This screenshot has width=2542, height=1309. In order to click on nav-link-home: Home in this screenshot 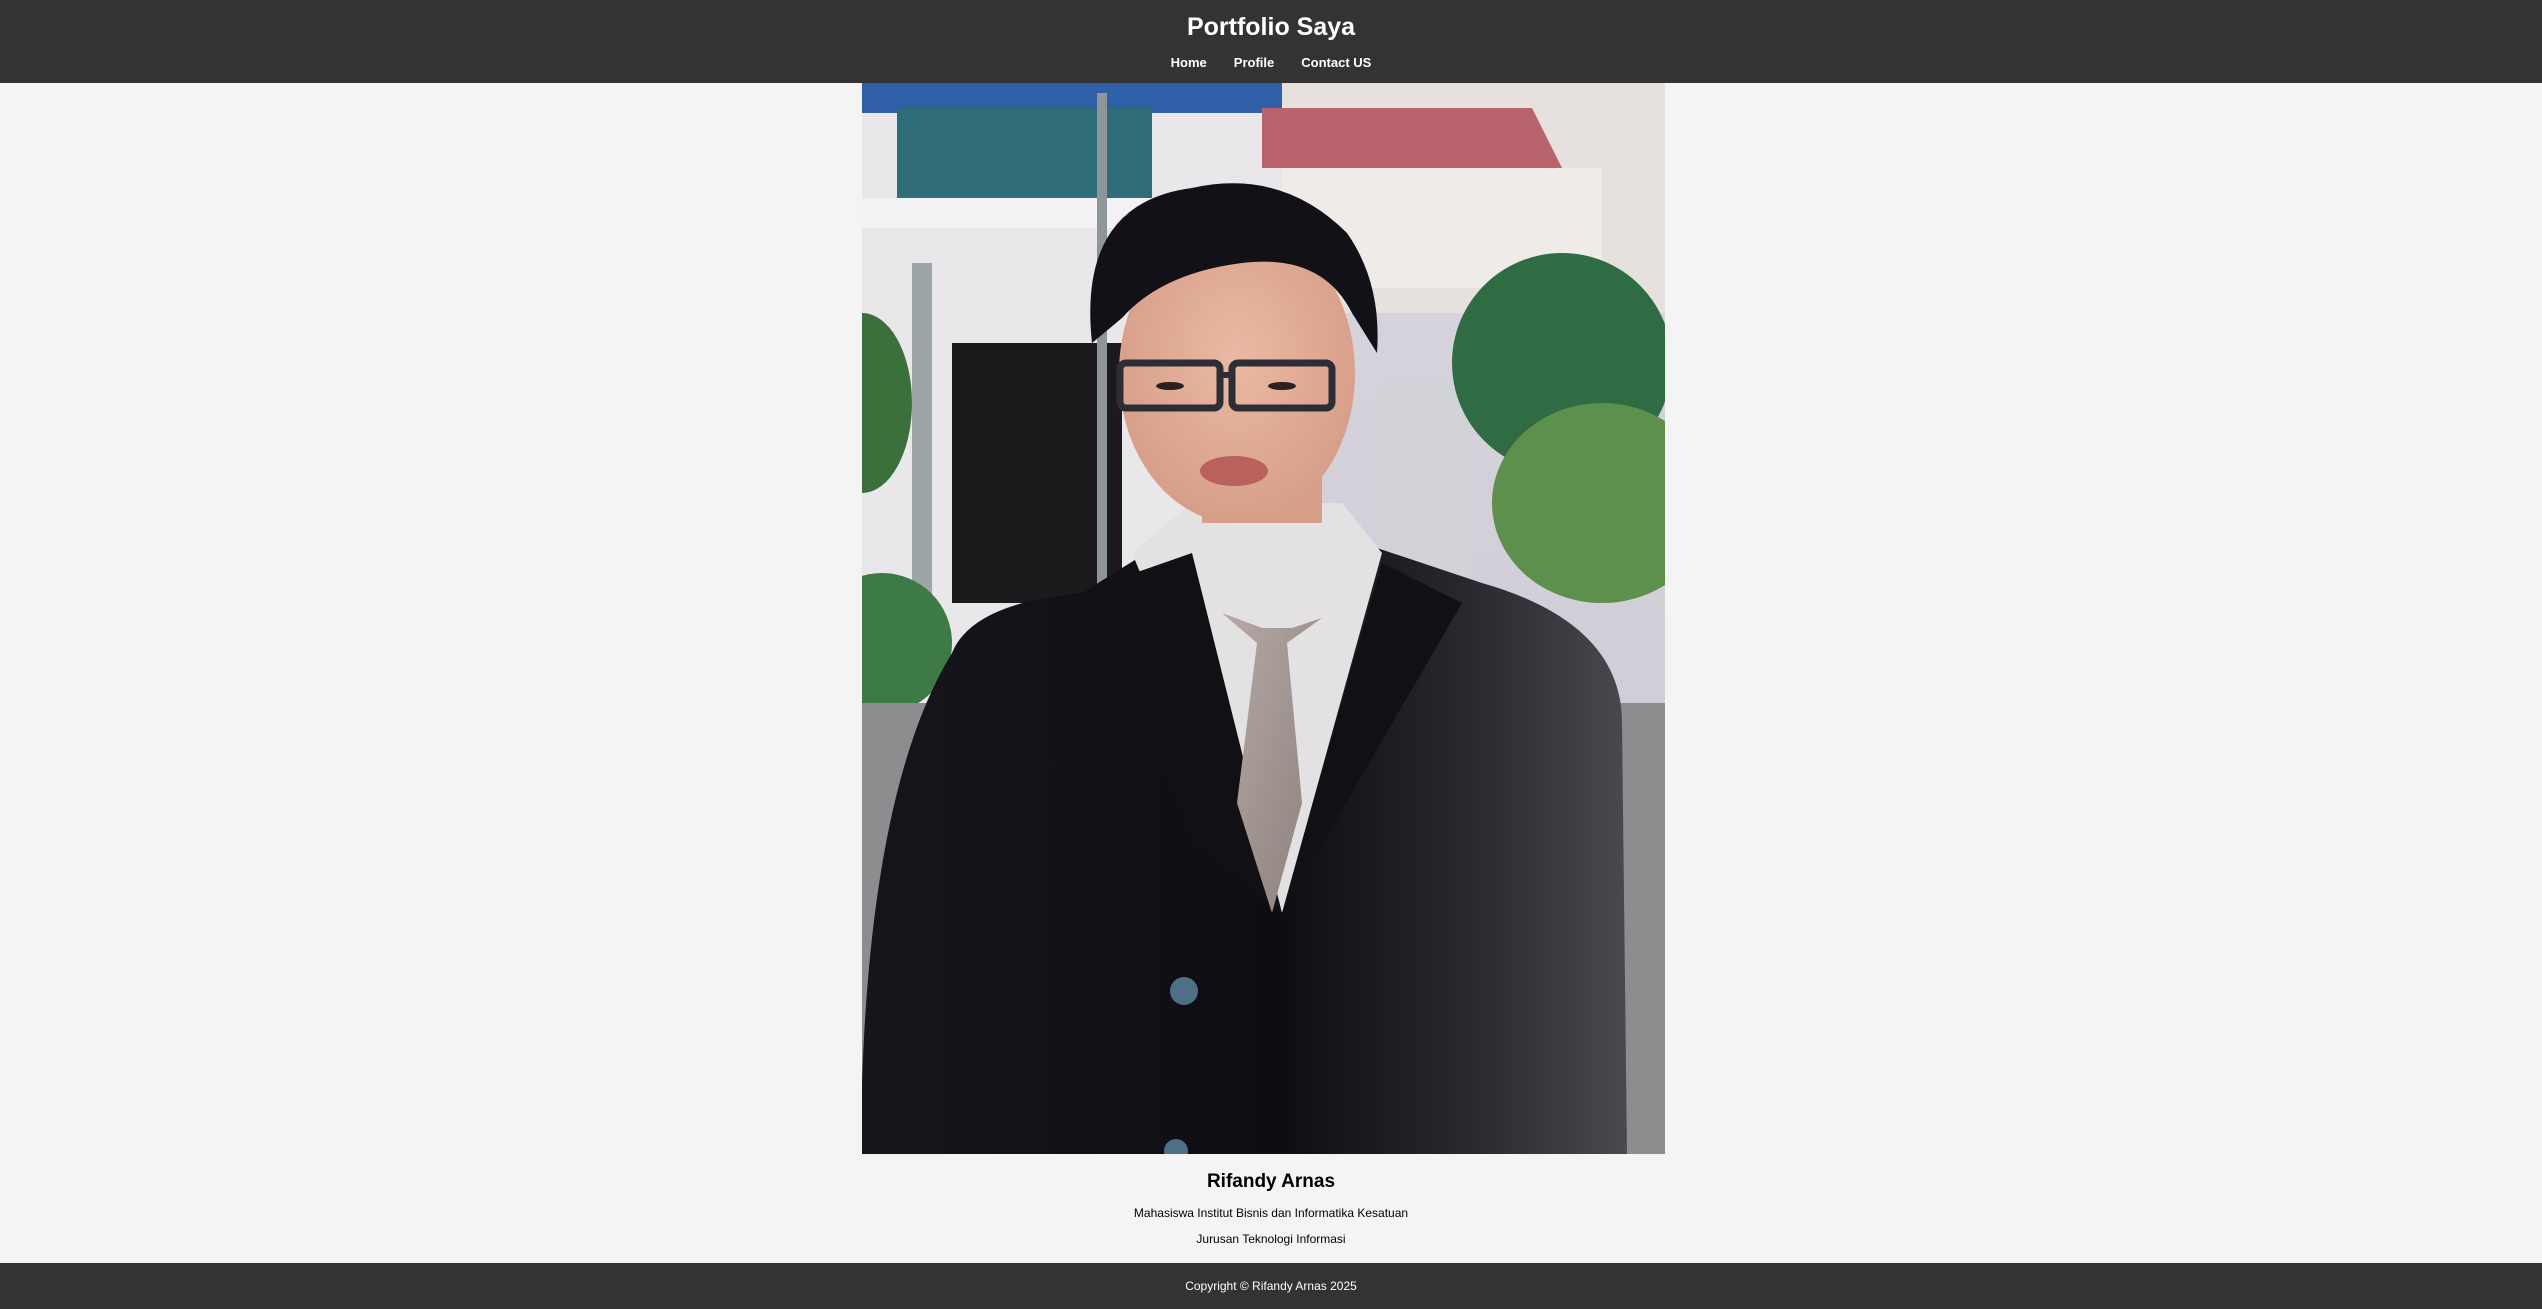, I will do `click(1189, 63)`.